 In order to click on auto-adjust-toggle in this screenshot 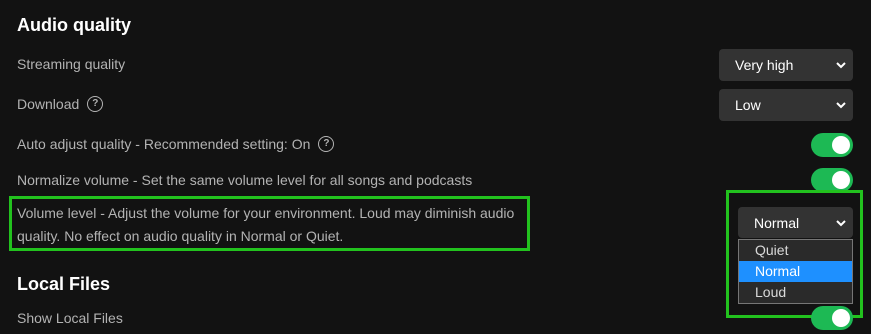, I will do `click(832, 145)`.